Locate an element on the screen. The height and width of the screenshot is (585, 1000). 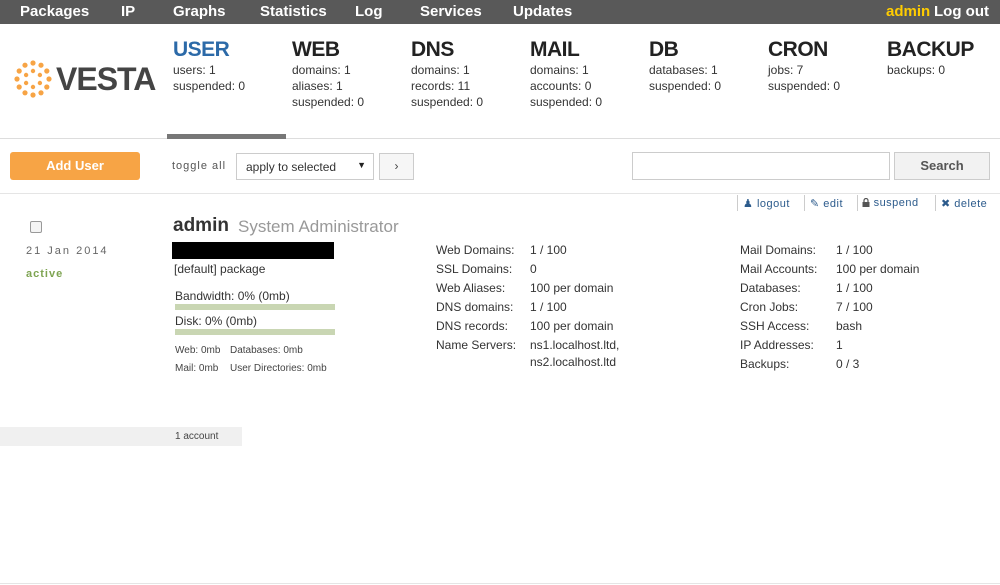
stat-key: SSL Domains: is located at coordinates (474, 269).